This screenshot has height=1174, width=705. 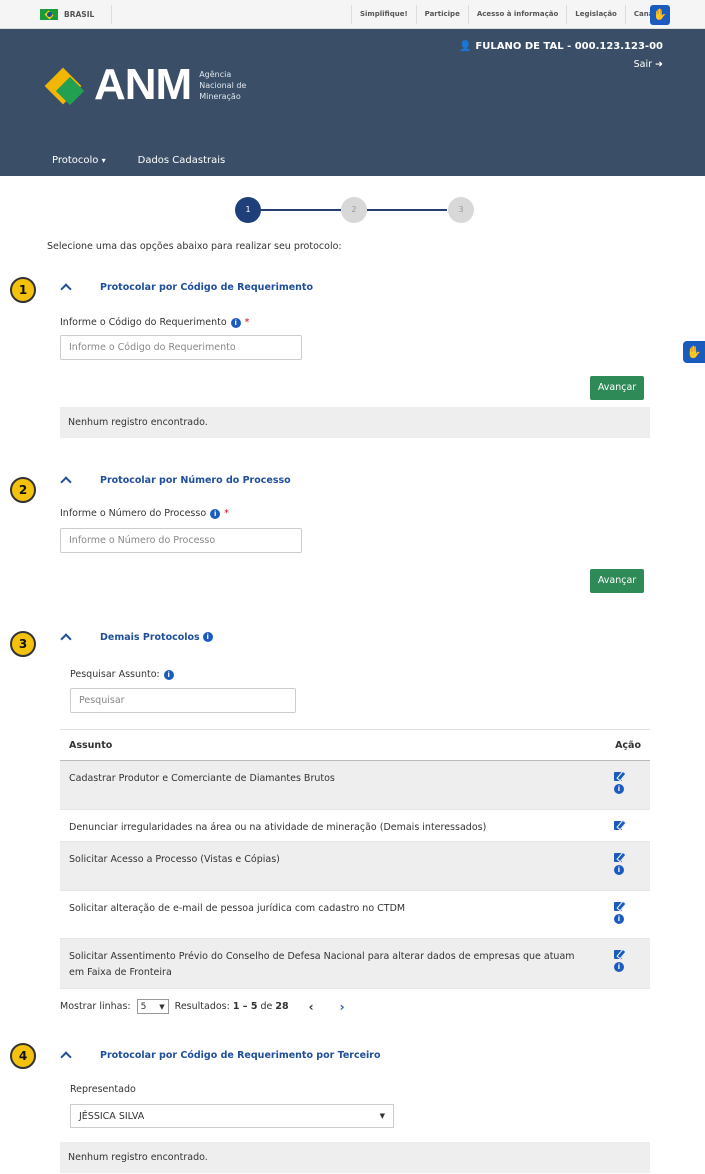 I want to click on section-2-header: Protocolar por Número do Processo, so click(x=175, y=481).